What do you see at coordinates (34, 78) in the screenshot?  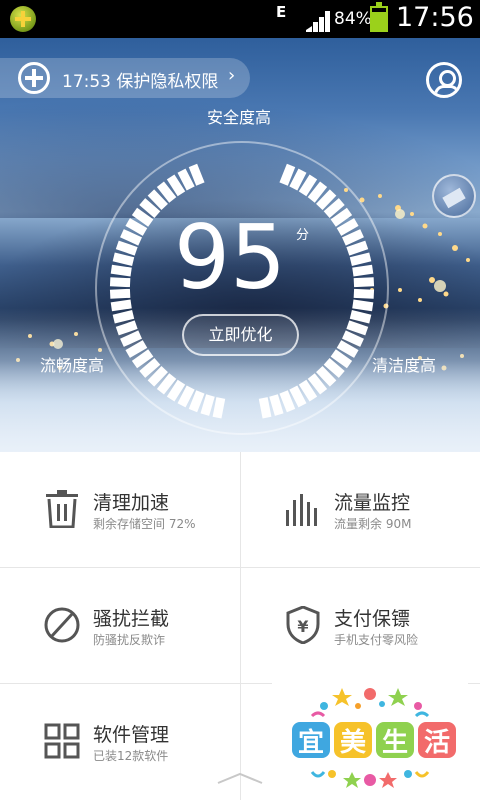 I see `plus-icon` at bounding box center [34, 78].